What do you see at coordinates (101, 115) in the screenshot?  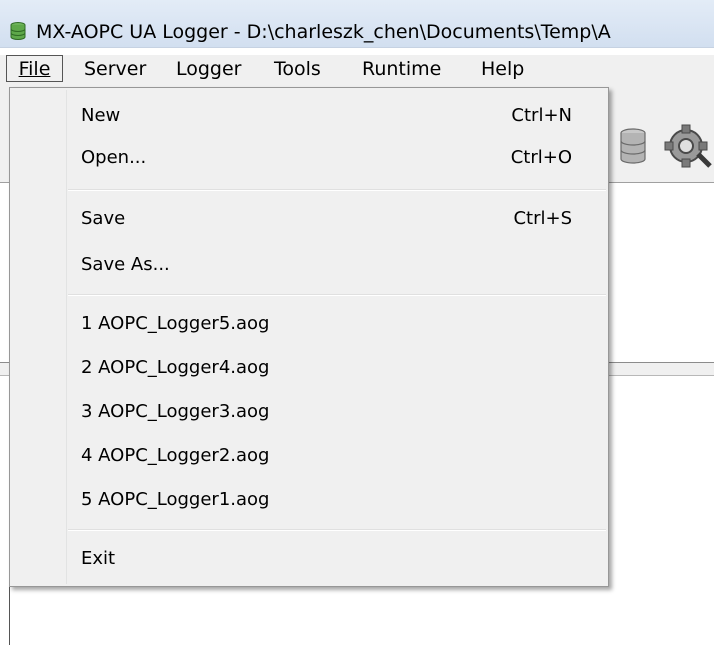 I see `menu-item-new-label: New` at bounding box center [101, 115].